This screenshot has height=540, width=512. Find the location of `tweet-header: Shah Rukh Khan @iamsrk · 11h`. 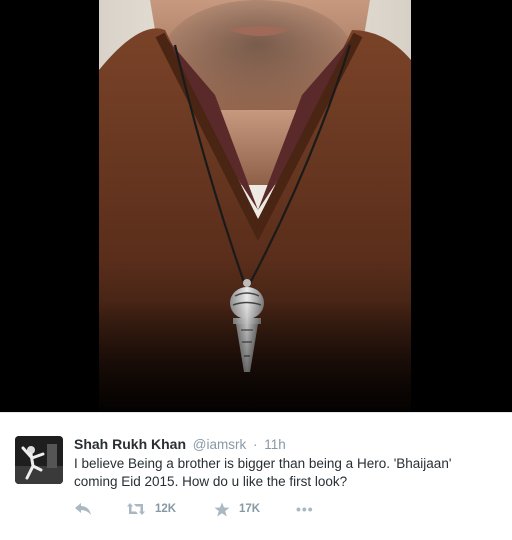

tweet-header: Shah Rukh Khan @iamsrk · 11h is located at coordinates (180, 444).